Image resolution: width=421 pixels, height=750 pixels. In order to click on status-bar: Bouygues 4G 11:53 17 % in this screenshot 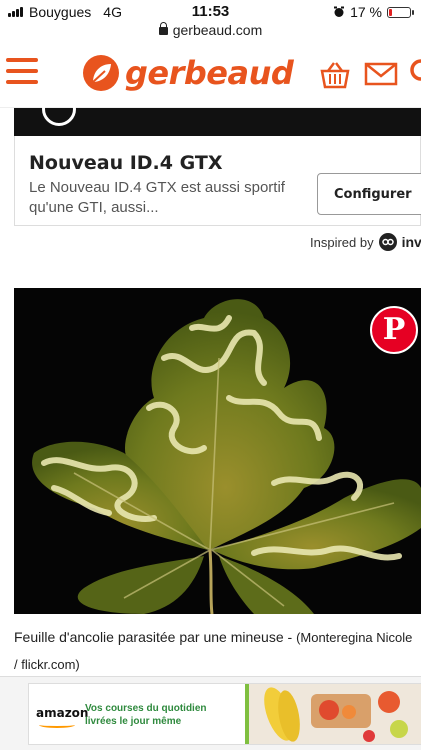, I will do `click(210, 12)`.